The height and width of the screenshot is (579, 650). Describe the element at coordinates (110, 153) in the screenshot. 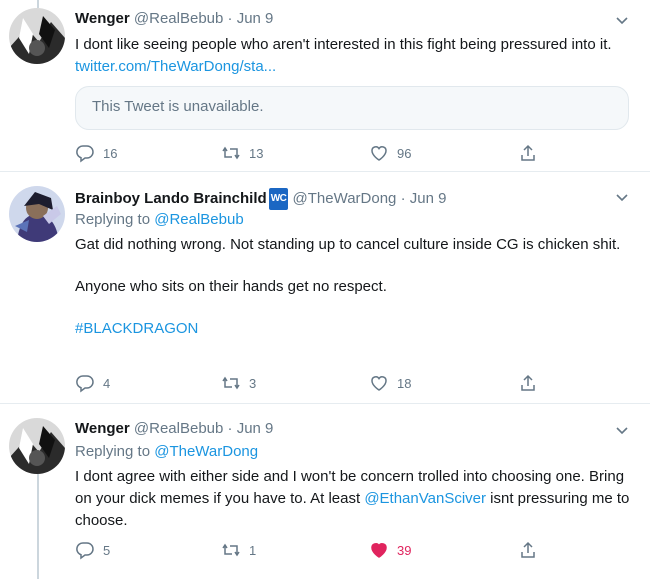

I see `reply-count: 16` at that location.